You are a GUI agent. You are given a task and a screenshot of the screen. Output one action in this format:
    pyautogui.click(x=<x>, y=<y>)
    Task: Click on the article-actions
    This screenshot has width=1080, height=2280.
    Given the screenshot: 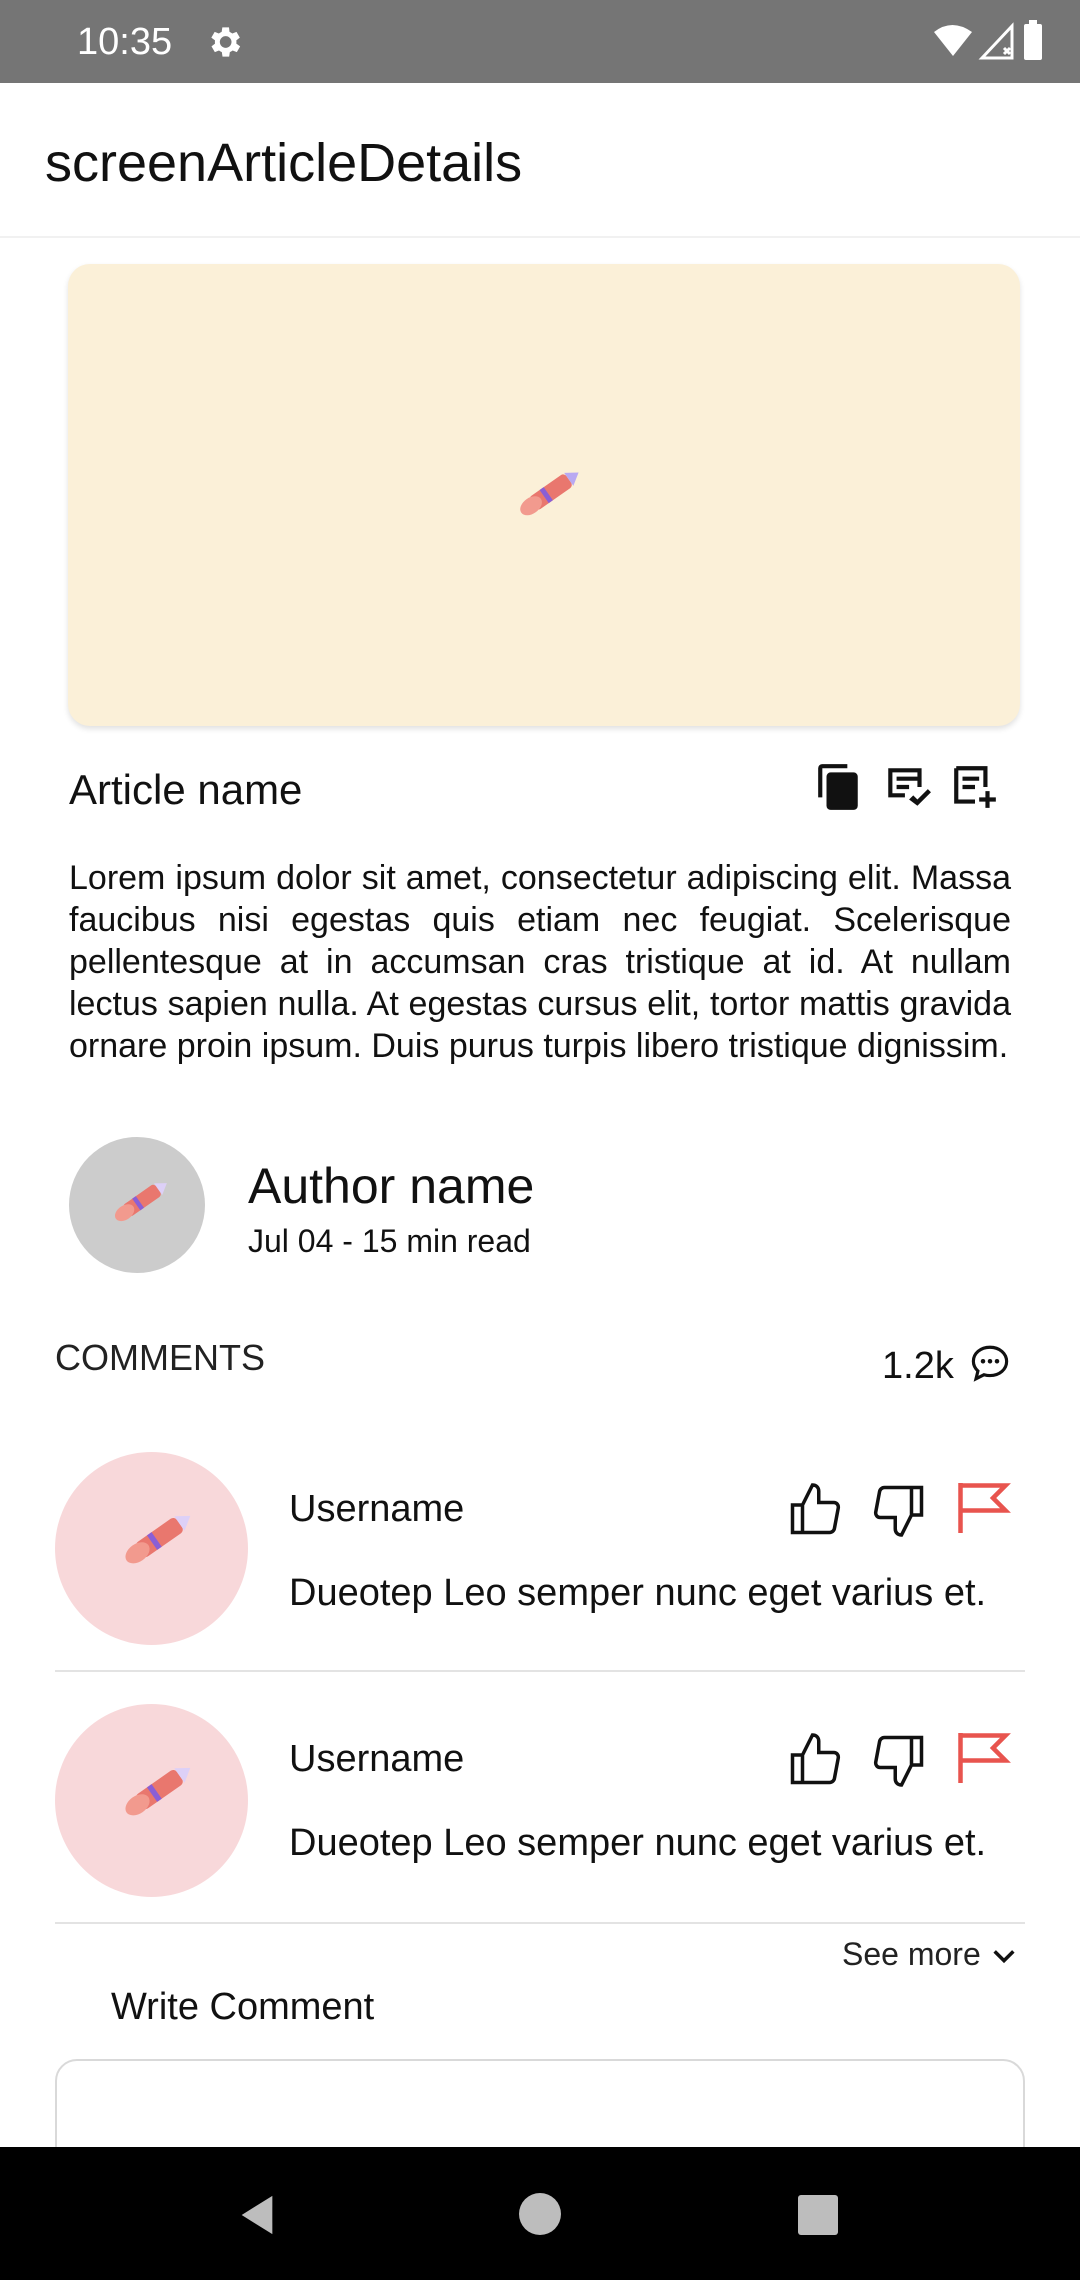 What is the action you would take?
    pyautogui.click(x=912, y=788)
    